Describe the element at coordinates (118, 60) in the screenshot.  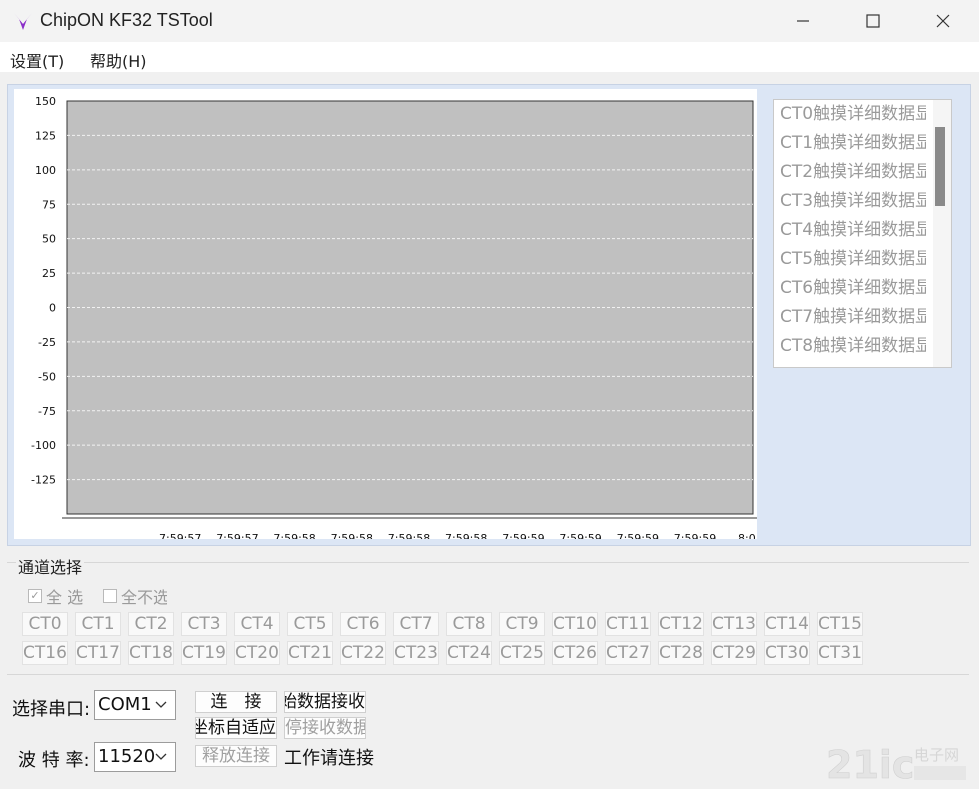
I see `menu-help: 帮助(H)` at that location.